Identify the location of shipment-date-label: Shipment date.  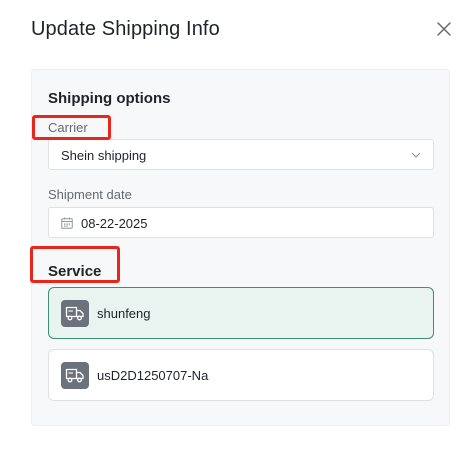
(90, 194).